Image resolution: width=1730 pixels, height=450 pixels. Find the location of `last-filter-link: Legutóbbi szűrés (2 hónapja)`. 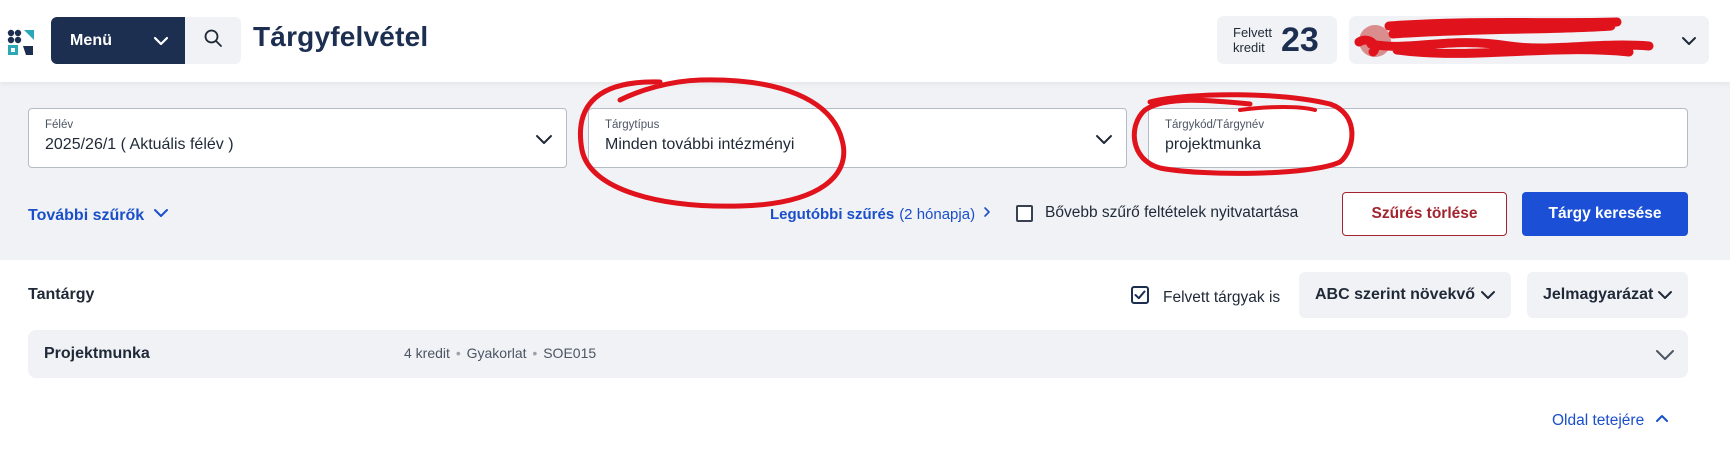

last-filter-link: Legutóbbi szűrés (2 hónapja) is located at coordinates (882, 214).